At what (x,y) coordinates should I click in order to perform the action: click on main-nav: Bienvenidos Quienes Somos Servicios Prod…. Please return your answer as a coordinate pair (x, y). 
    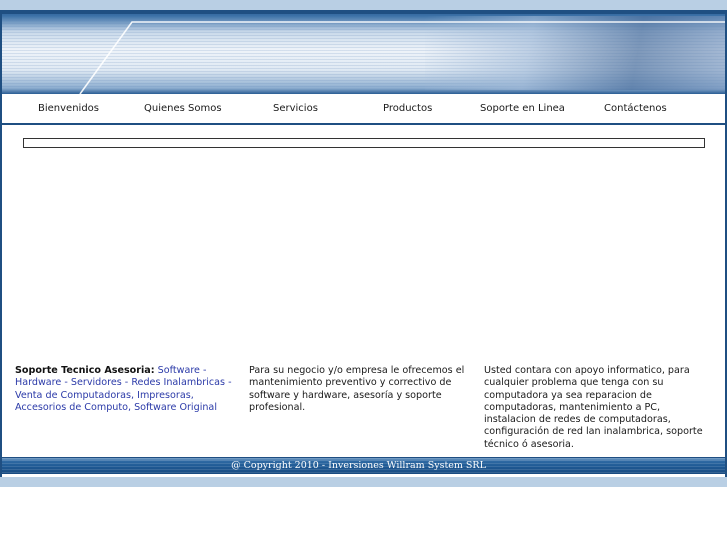
    Looking at the image, I should click on (363, 111).